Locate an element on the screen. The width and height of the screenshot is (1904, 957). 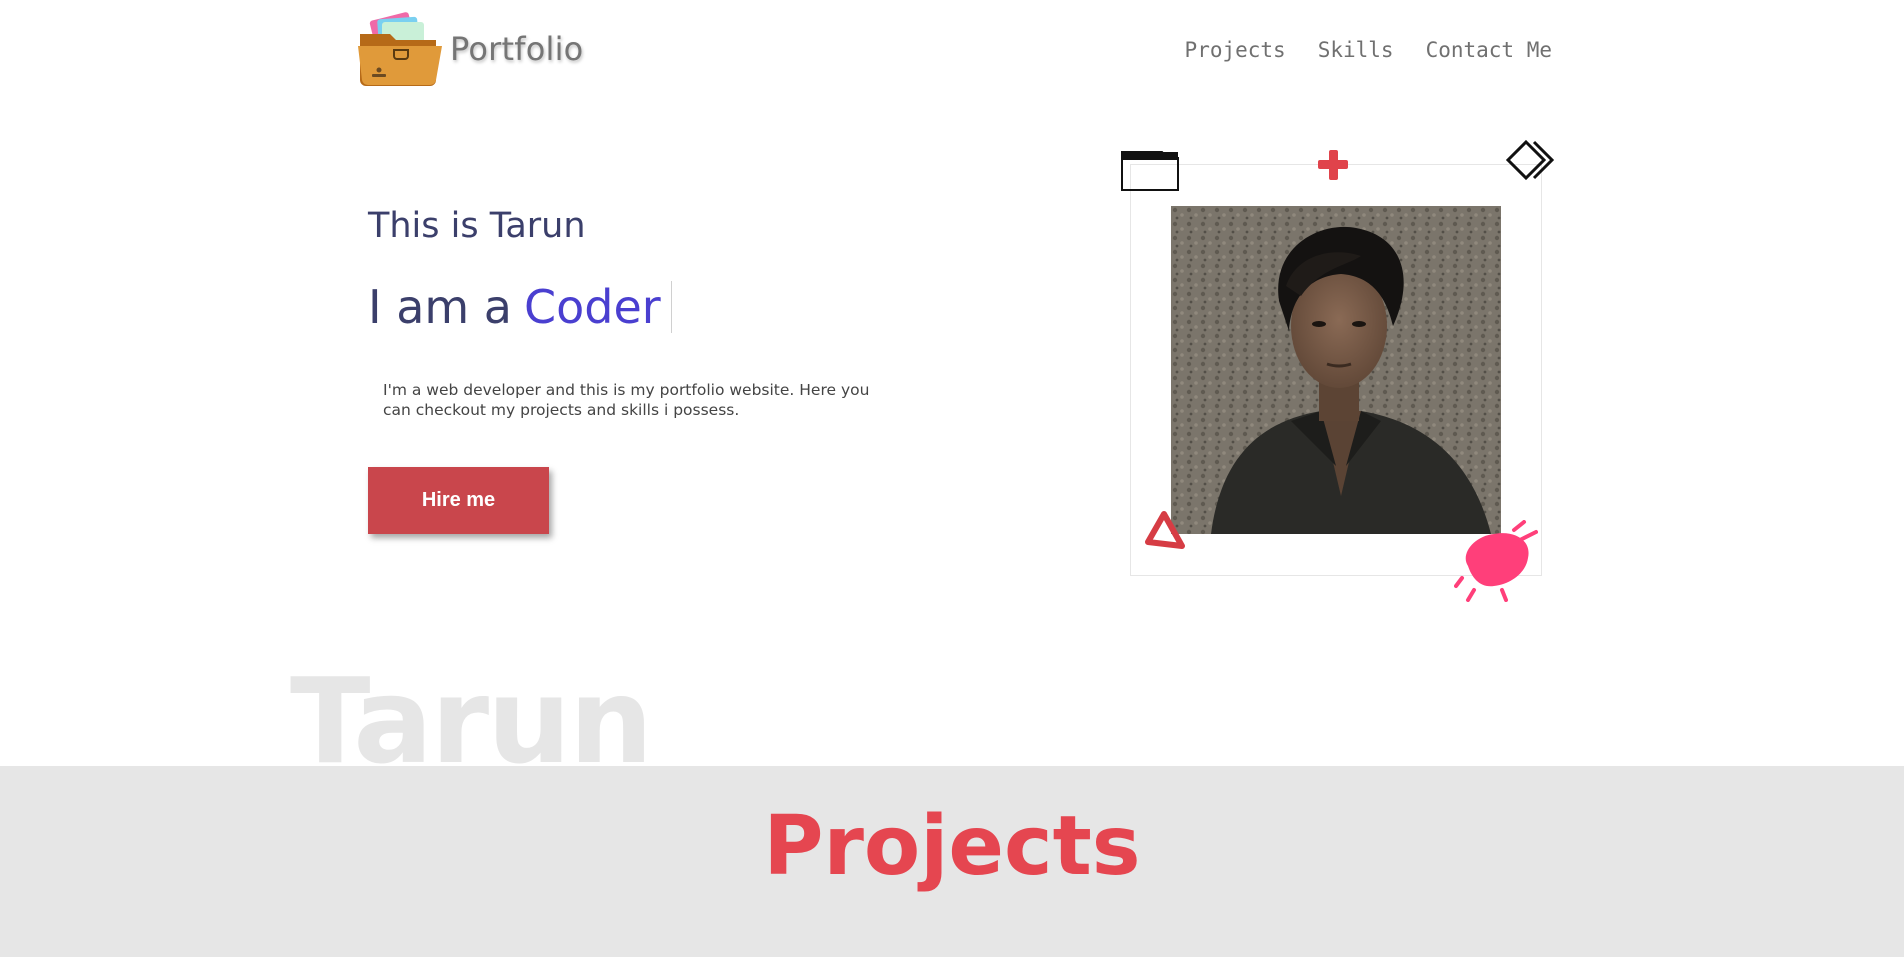
diamond-icon is located at coordinates (1530, 160).